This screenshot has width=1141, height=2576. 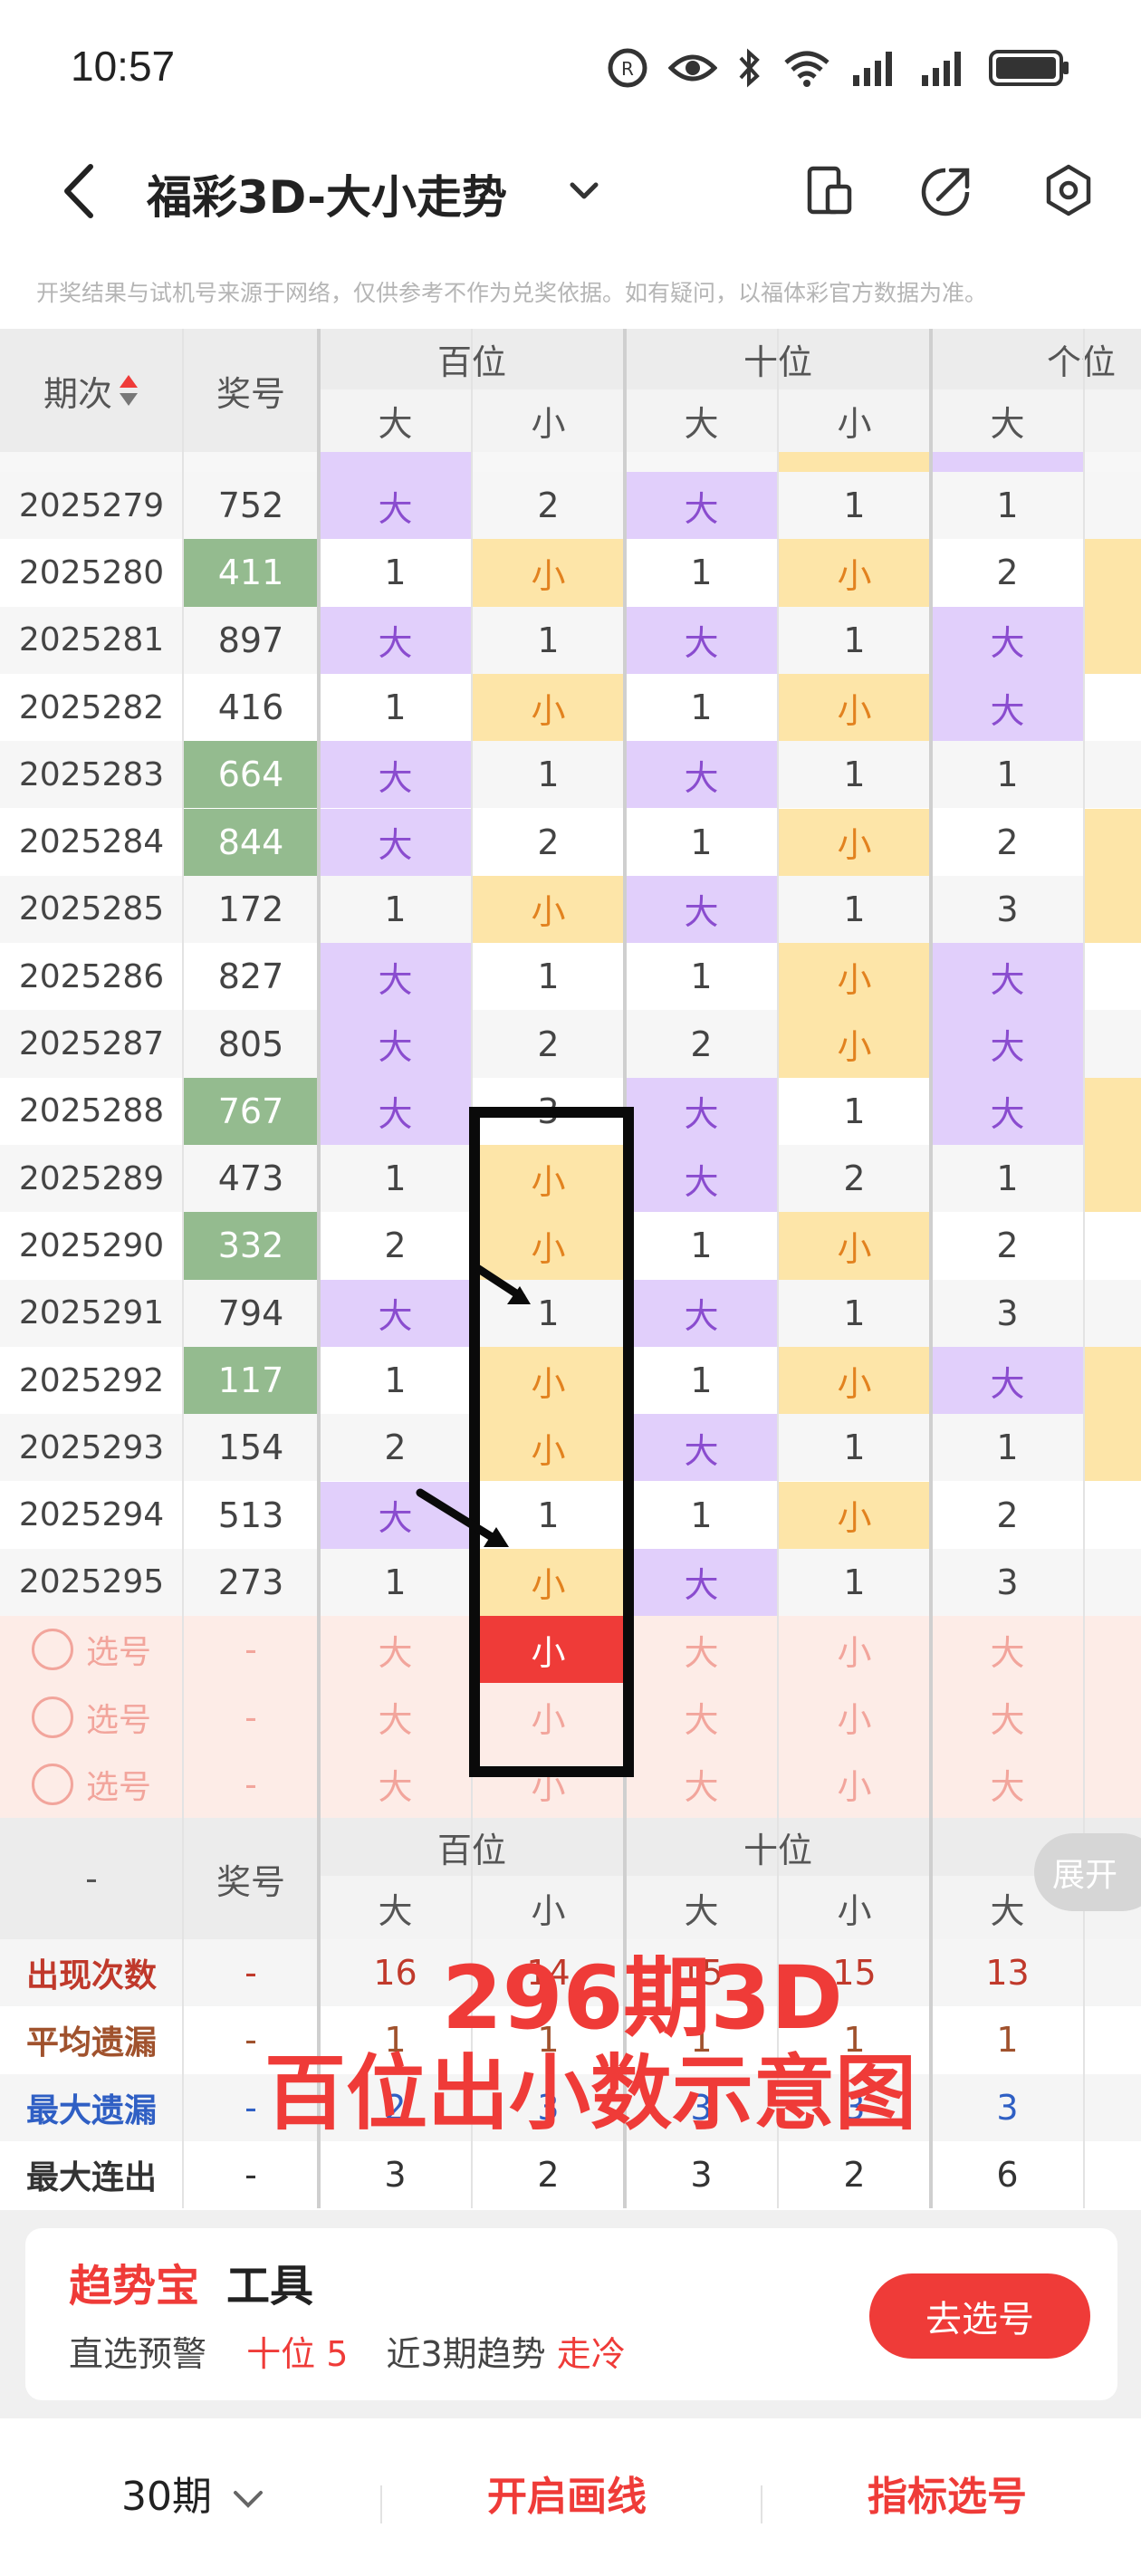 I want to click on bottom-bar: 30期 开启画线 指标选号, so click(x=570, y=2501).